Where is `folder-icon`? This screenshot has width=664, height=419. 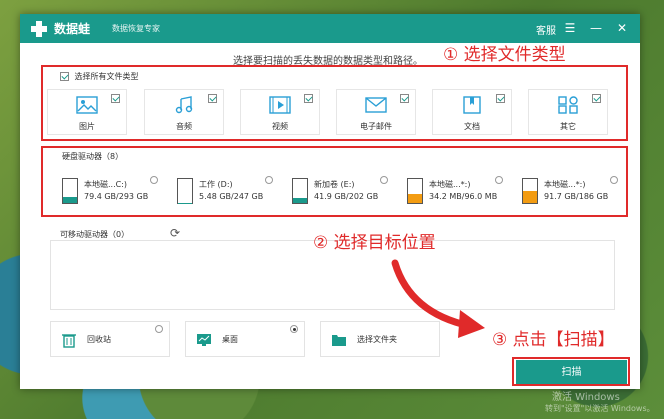 folder-icon is located at coordinates (339, 340).